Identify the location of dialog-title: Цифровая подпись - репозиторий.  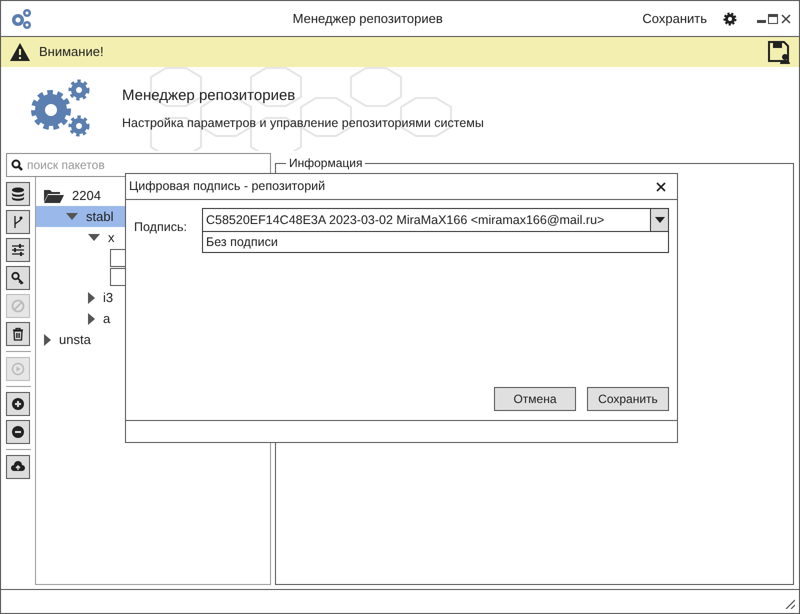
(227, 187).